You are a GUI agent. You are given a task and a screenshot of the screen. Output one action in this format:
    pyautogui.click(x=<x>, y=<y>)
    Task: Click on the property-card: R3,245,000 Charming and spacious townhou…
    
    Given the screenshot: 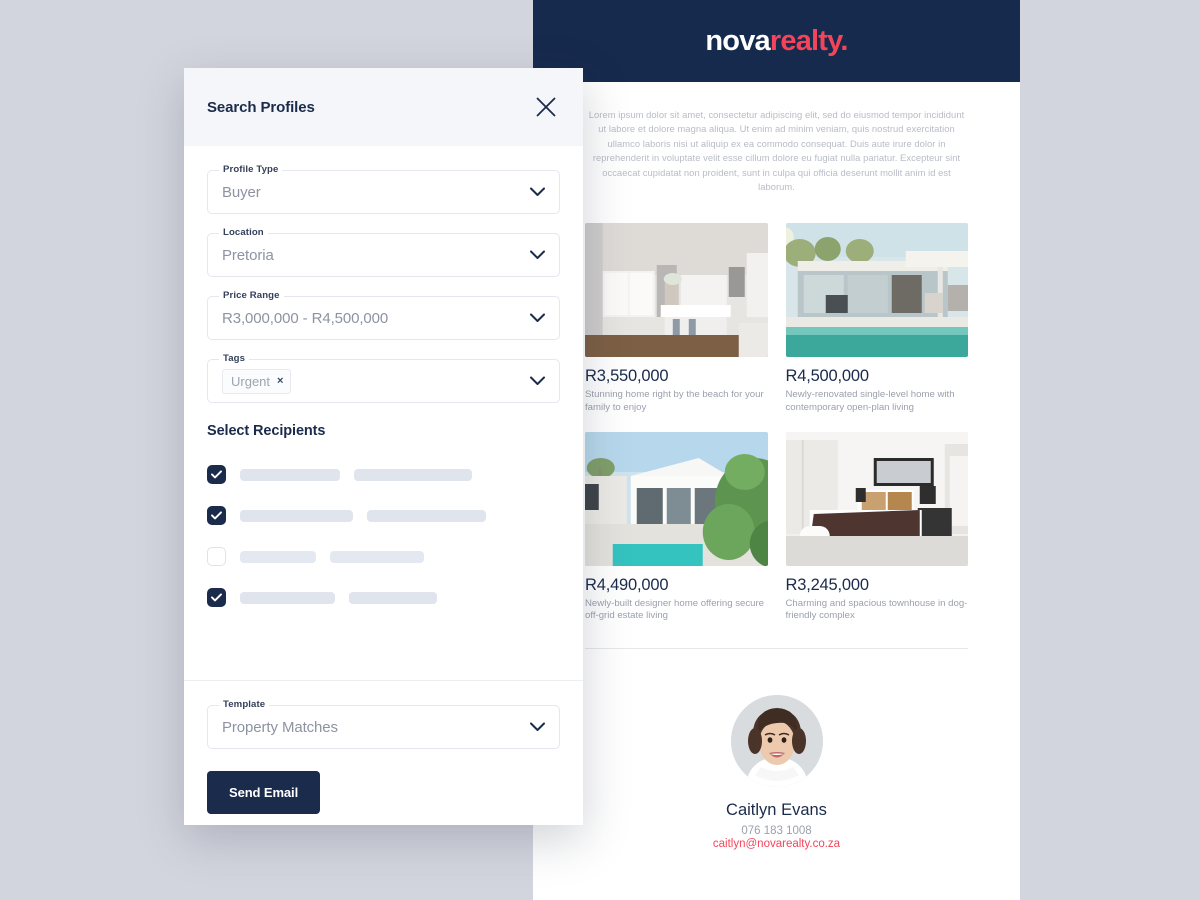 What is the action you would take?
    pyautogui.click(x=876, y=527)
    